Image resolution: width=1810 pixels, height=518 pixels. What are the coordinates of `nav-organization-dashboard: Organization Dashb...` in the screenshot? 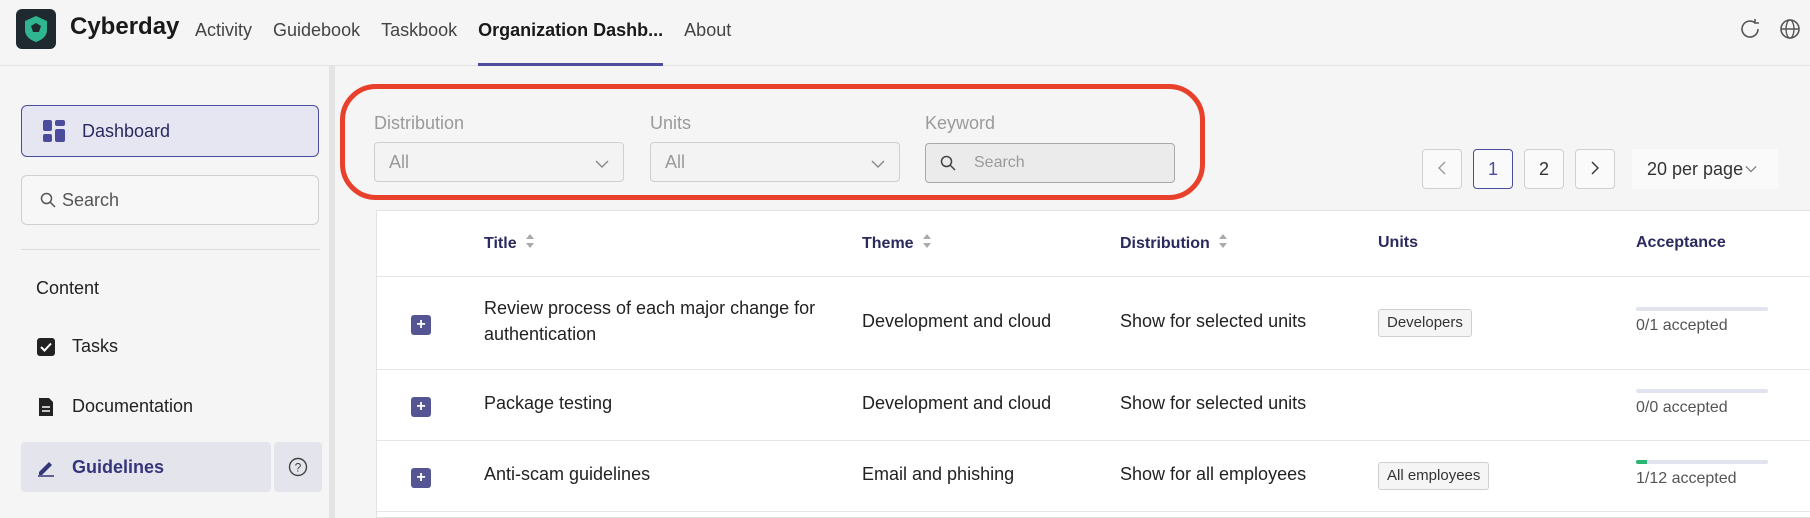 It's located at (571, 33).